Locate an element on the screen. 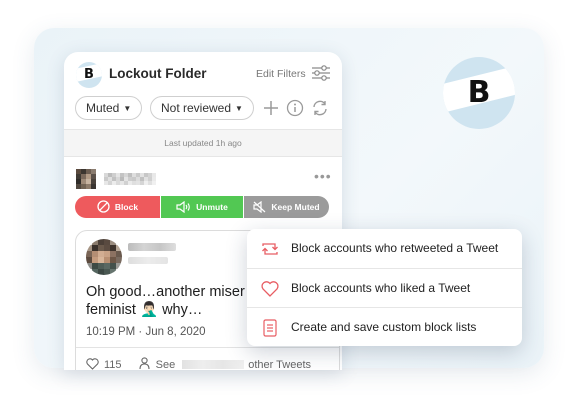 The height and width of the screenshot is (410, 579). sliders-icon is located at coordinates (321, 73).